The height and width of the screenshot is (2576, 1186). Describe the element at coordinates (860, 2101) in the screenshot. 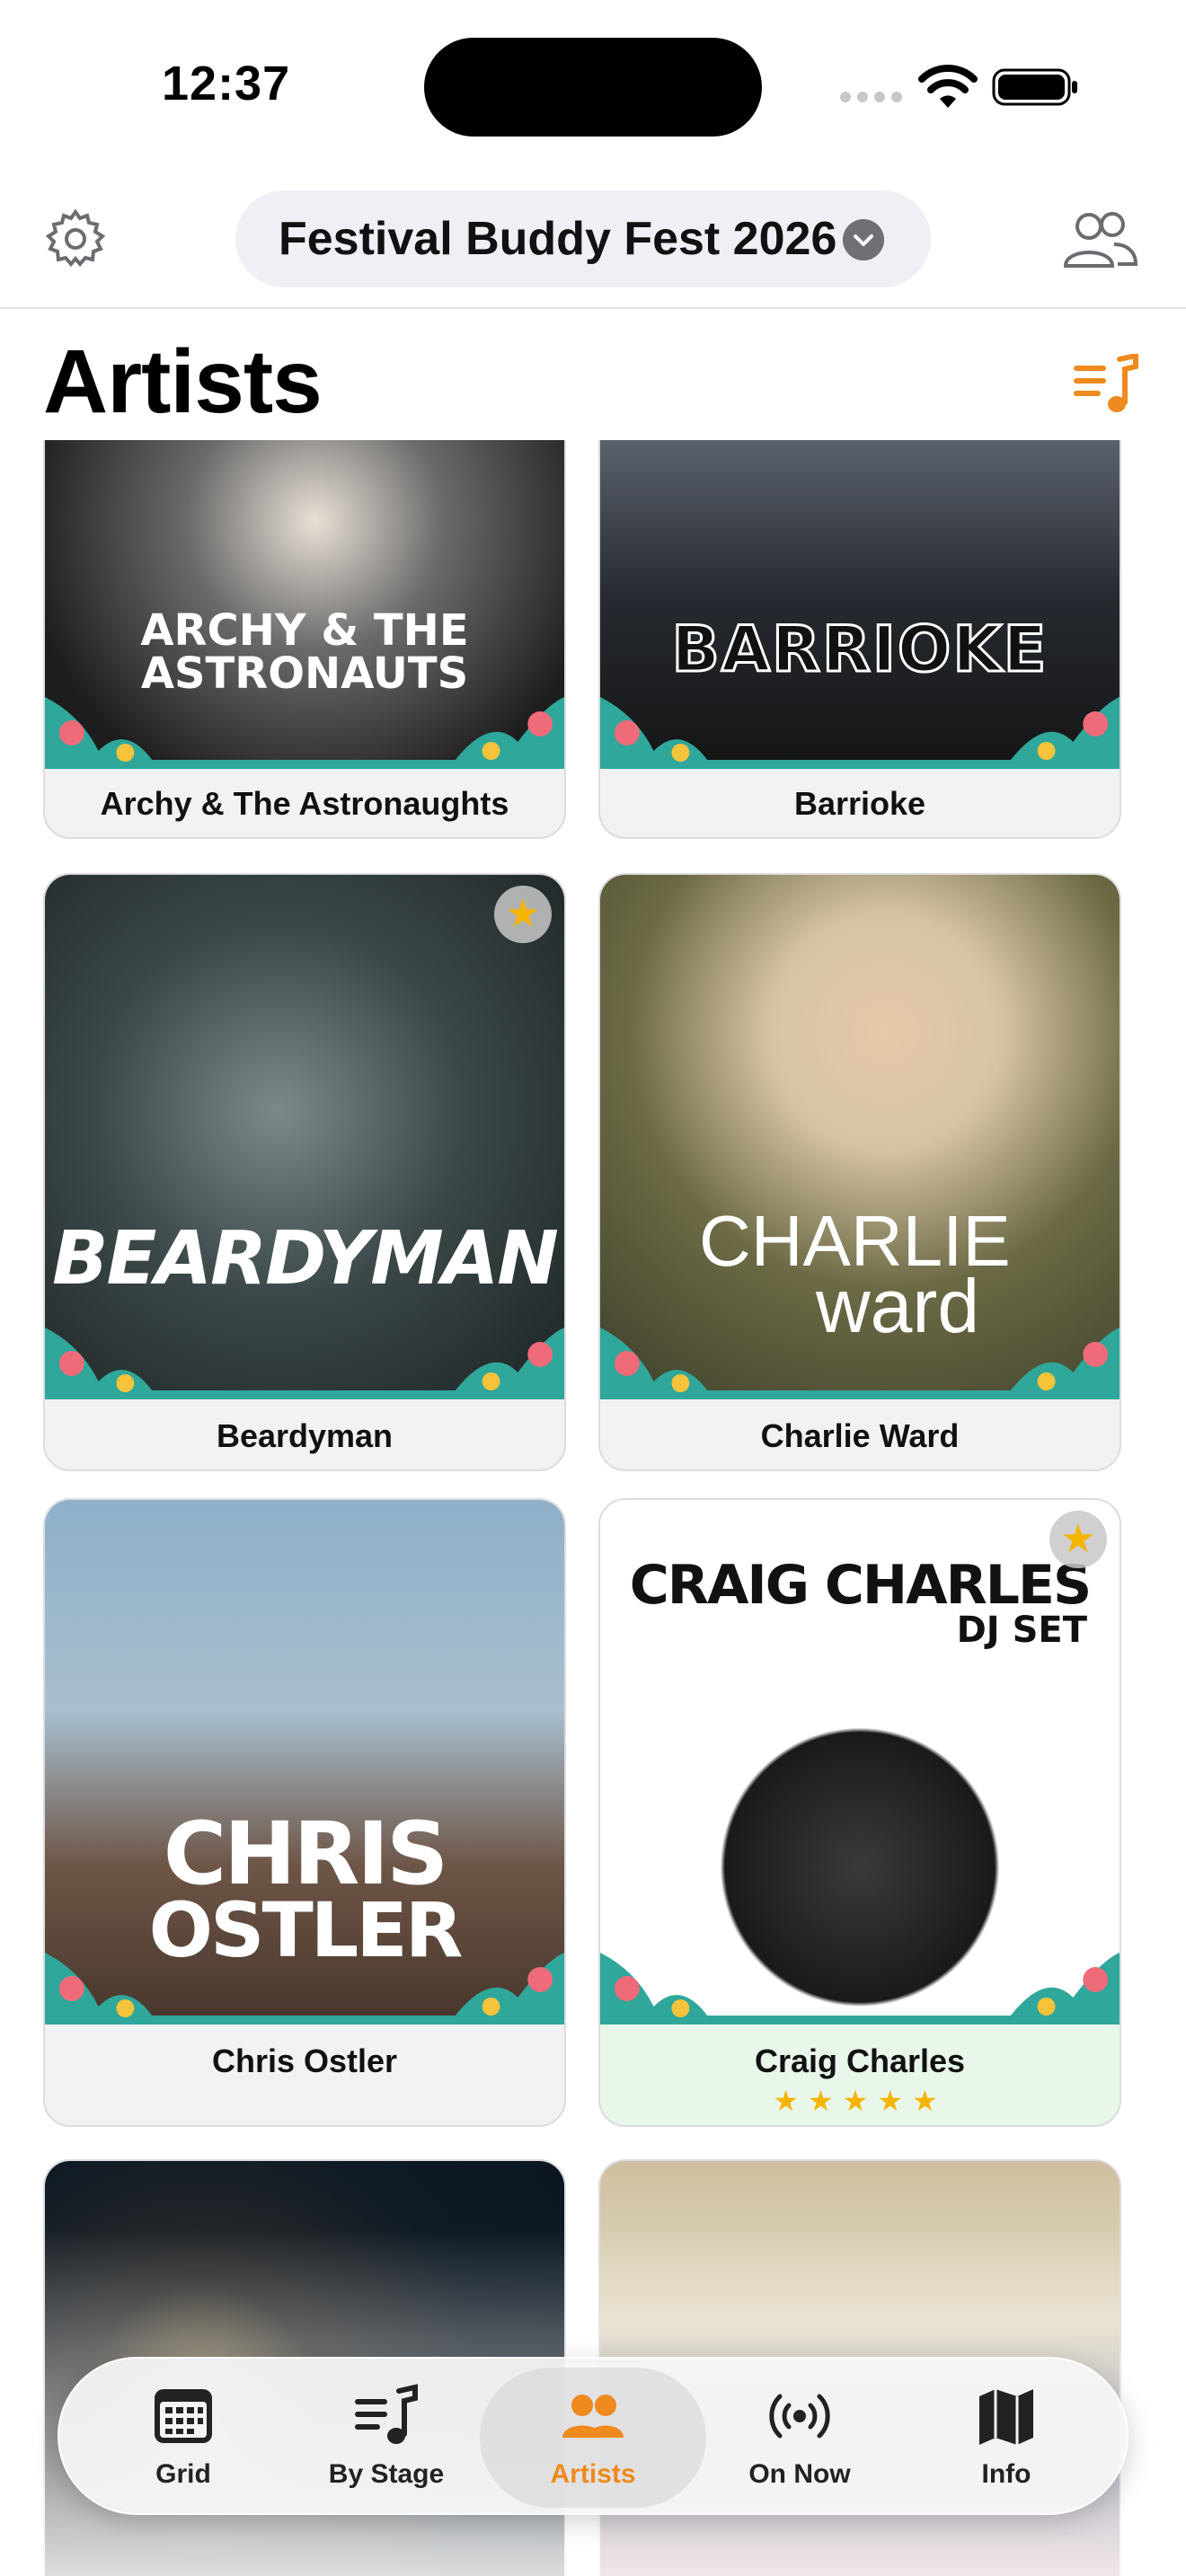

I see `rating-stars: ★★★★★` at that location.